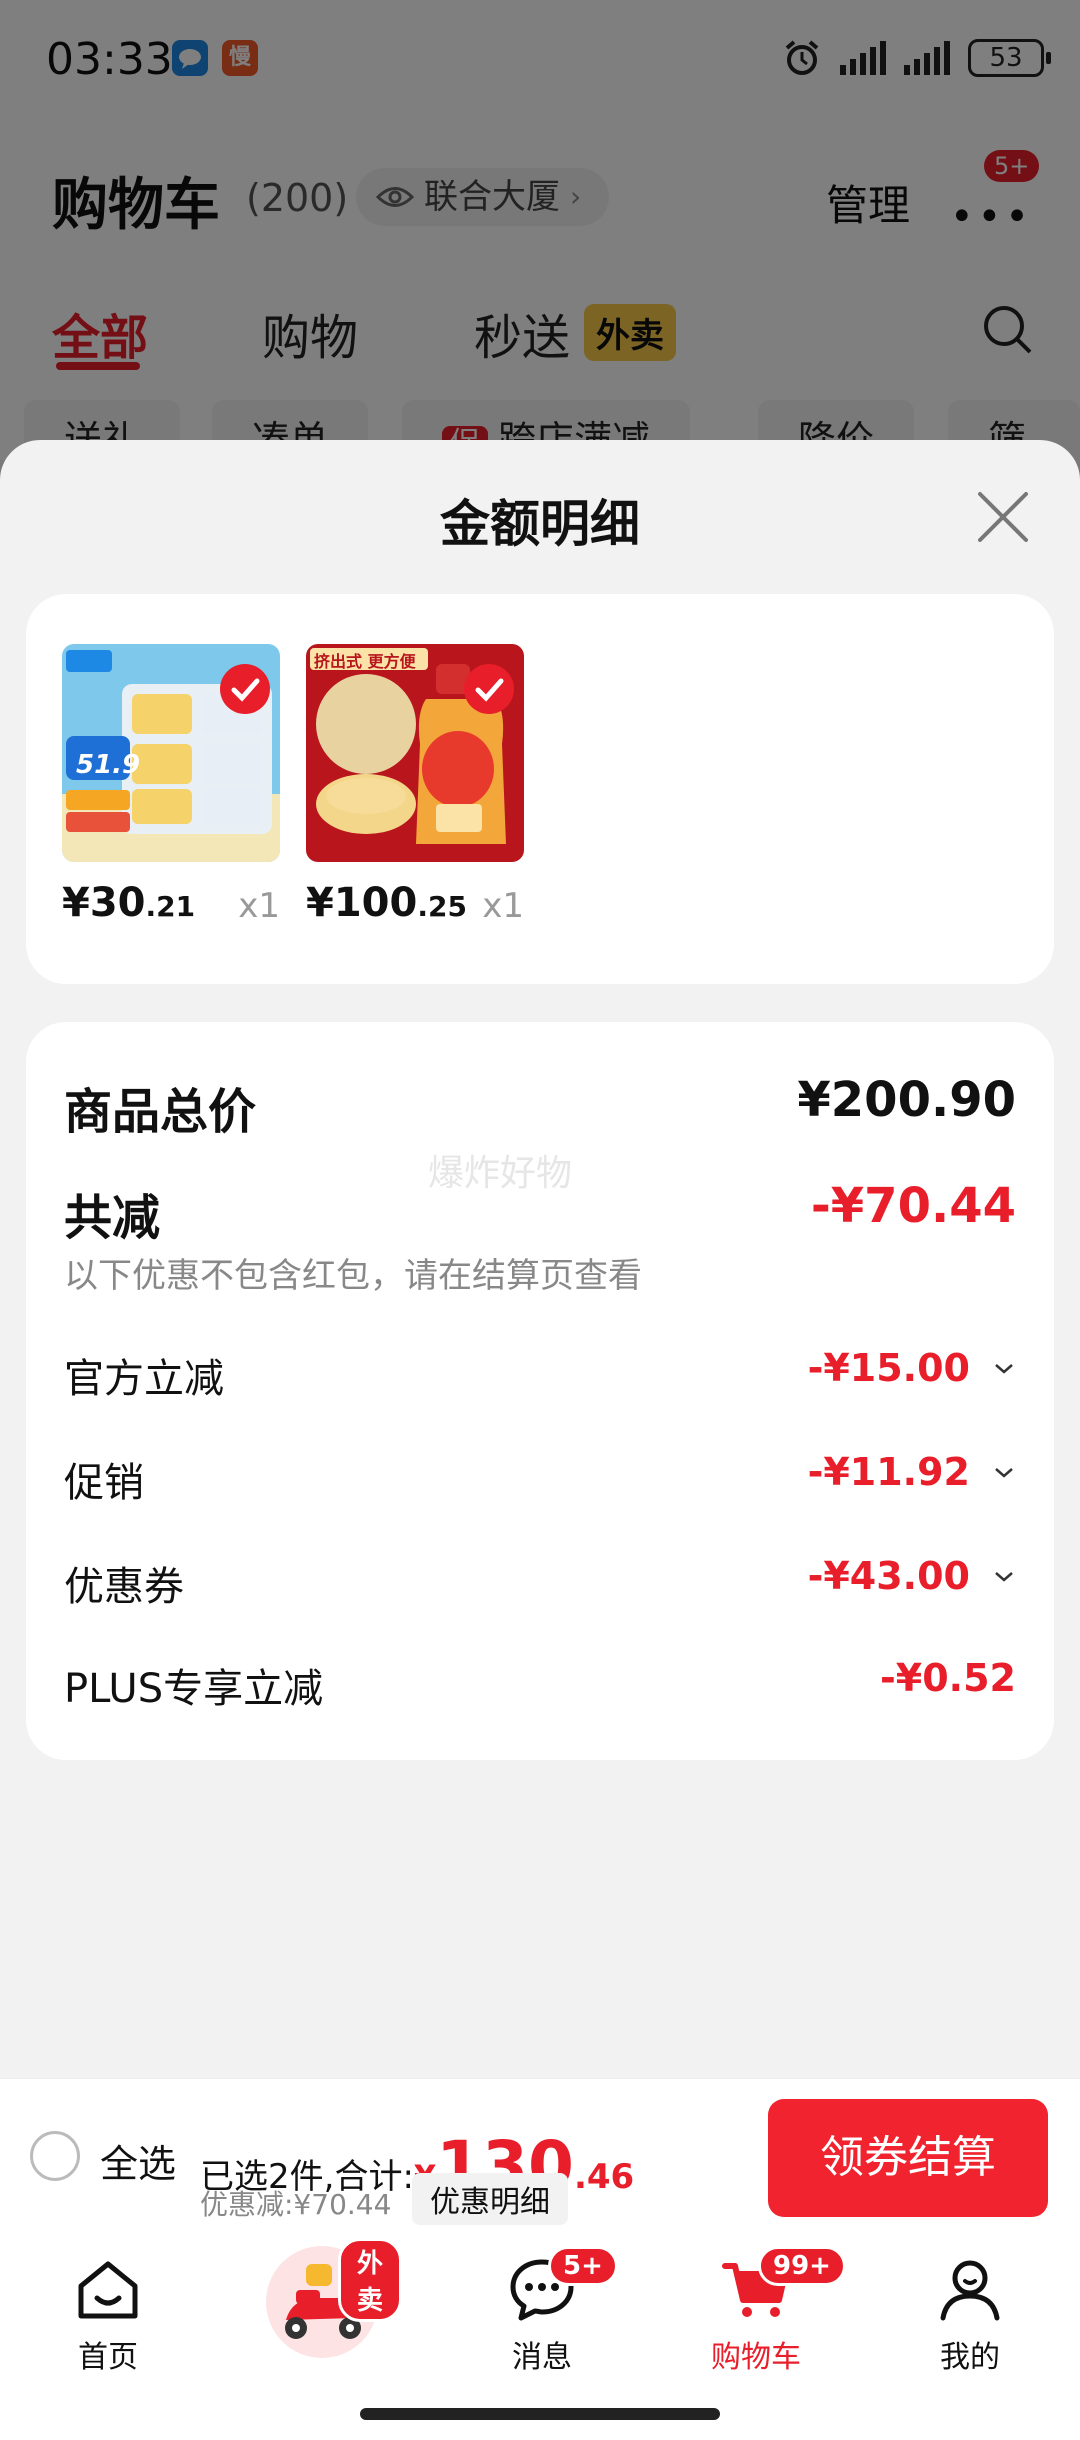  What do you see at coordinates (540, 1582) in the screenshot?
I see `discount-row-coupon: 优惠券 -¥43.00` at bounding box center [540, 1582].